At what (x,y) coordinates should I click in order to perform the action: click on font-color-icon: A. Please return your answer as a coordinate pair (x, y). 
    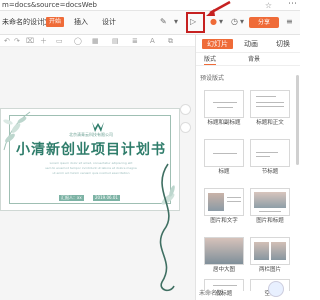
    Looking at the image, I should click on (152, 41).